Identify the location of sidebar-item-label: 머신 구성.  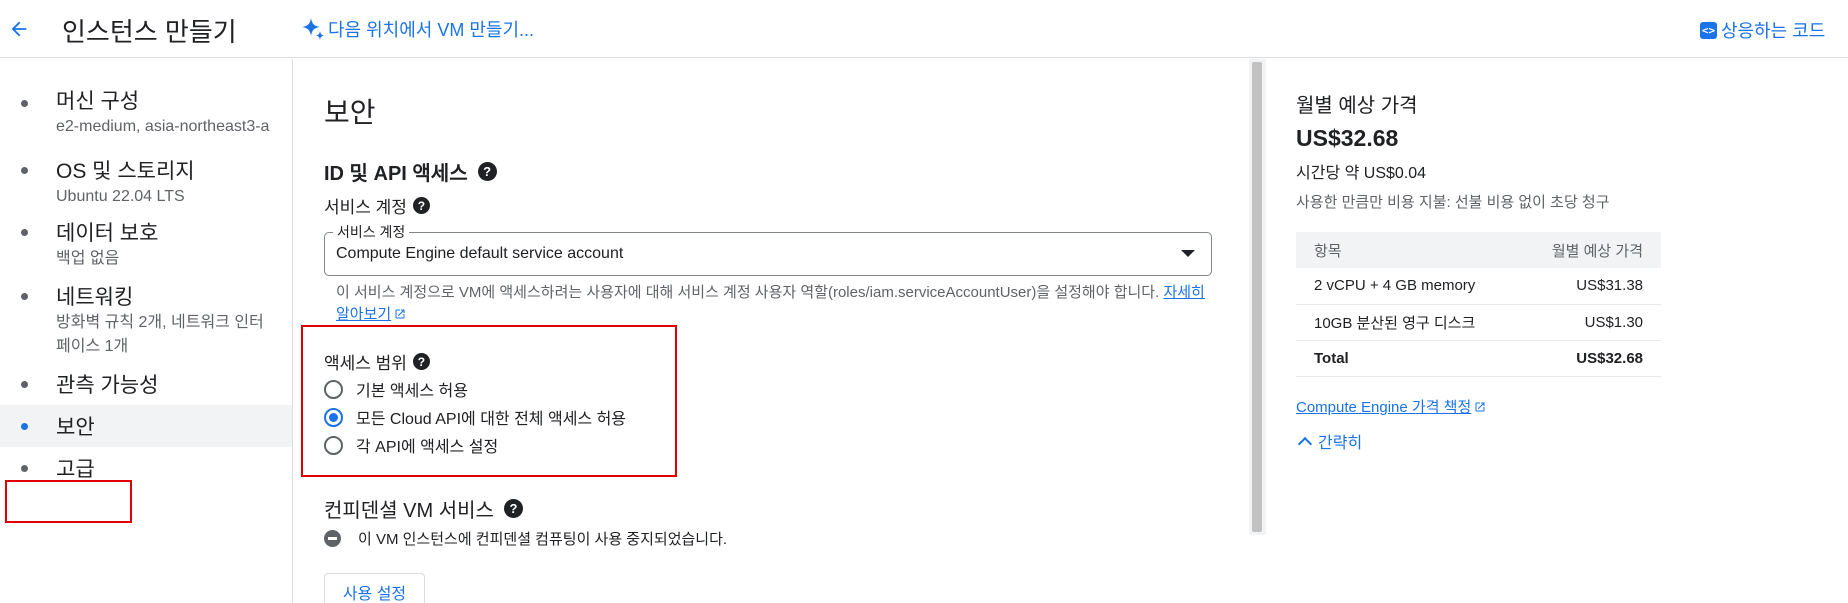
(98, 101).